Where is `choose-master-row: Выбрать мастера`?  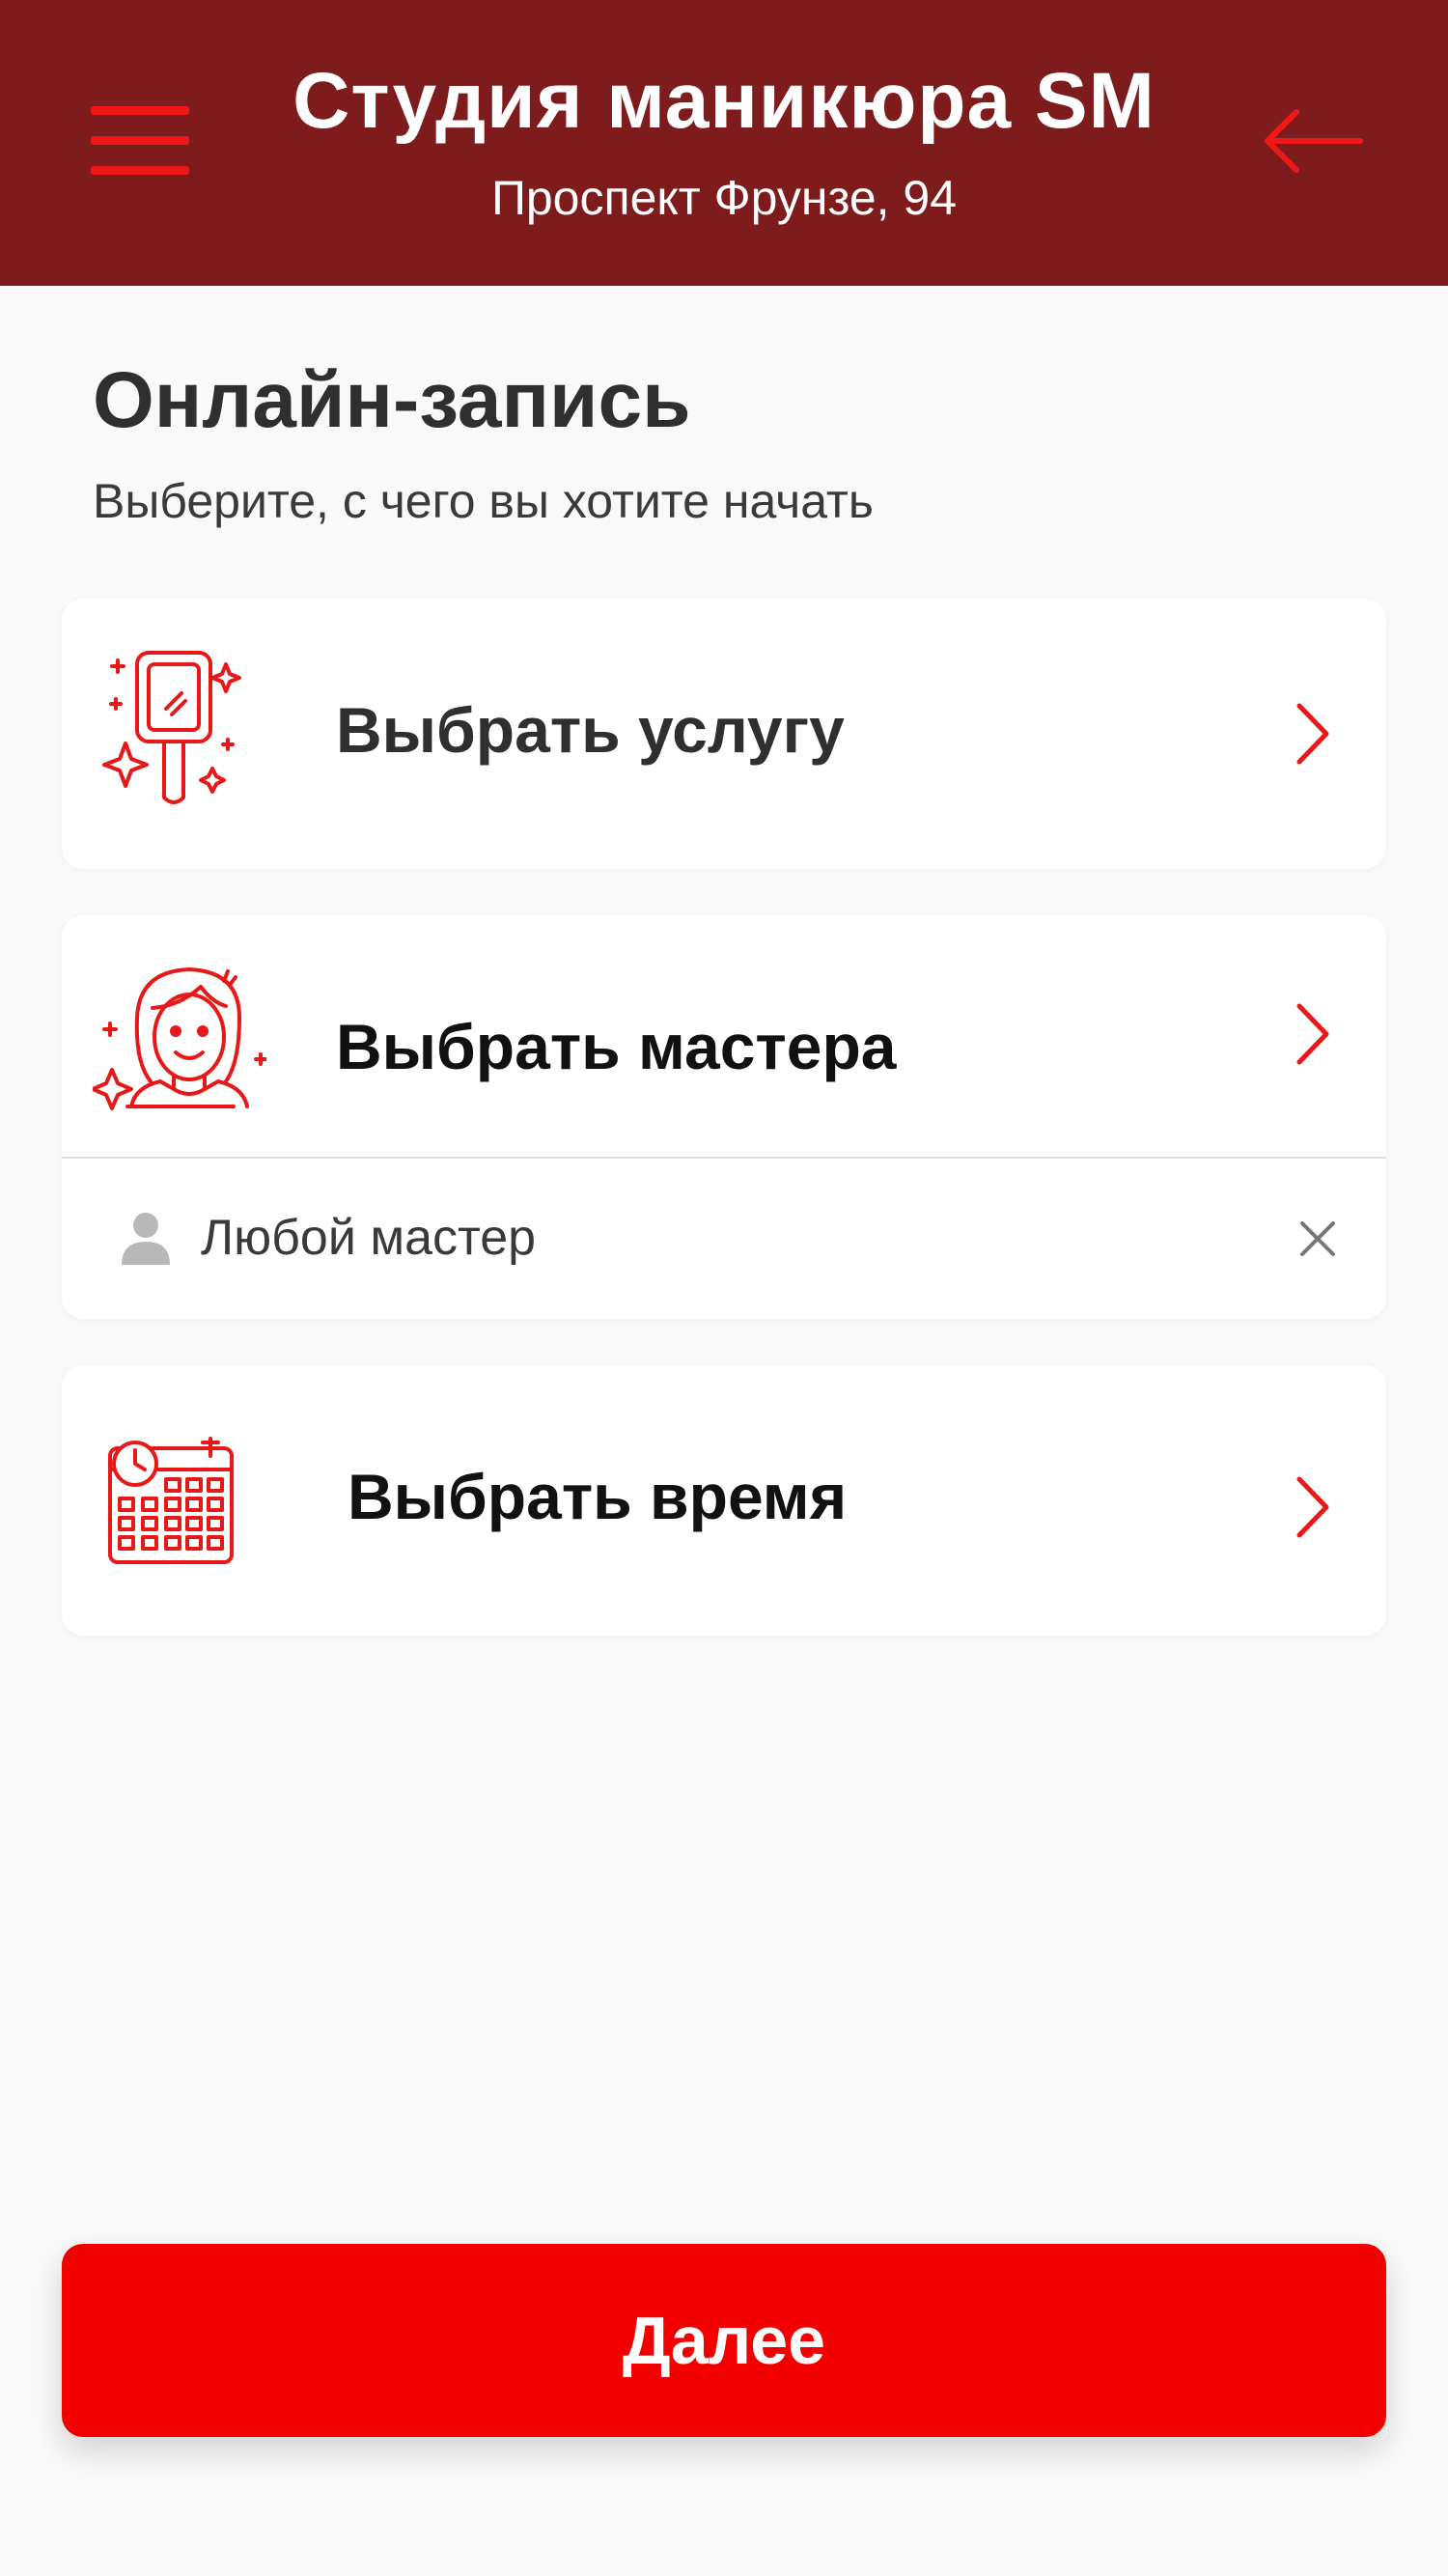
choose-master-row: Выбрать мастера is located at coordinates (724, 1036).